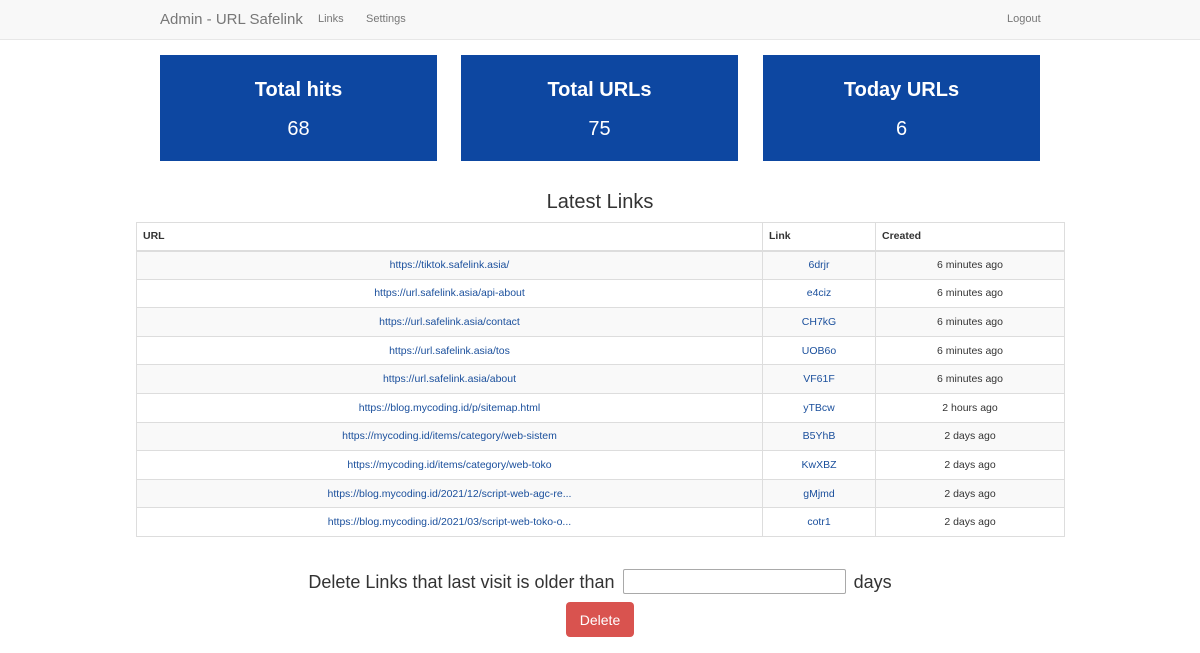 The width and height of the screenshot is (1200, 653). What do you see at coordinates (901, 129) in the screenshot?
I see `today-urls-value: 6` at bounding box center [901, 129].